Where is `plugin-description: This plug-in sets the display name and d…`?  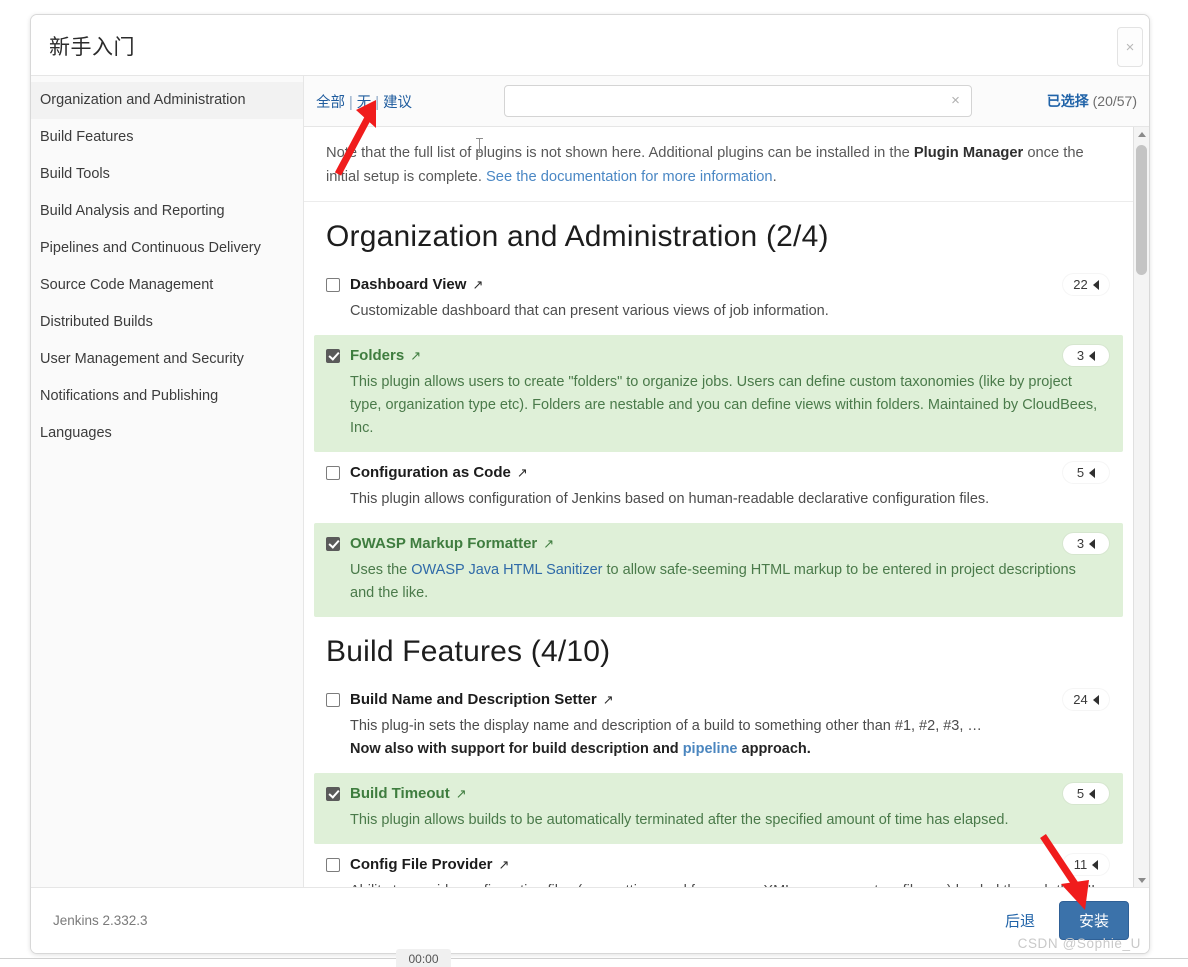 plugin-description: This plug-in sets the display name and d… is located at coordinates (718, 737).